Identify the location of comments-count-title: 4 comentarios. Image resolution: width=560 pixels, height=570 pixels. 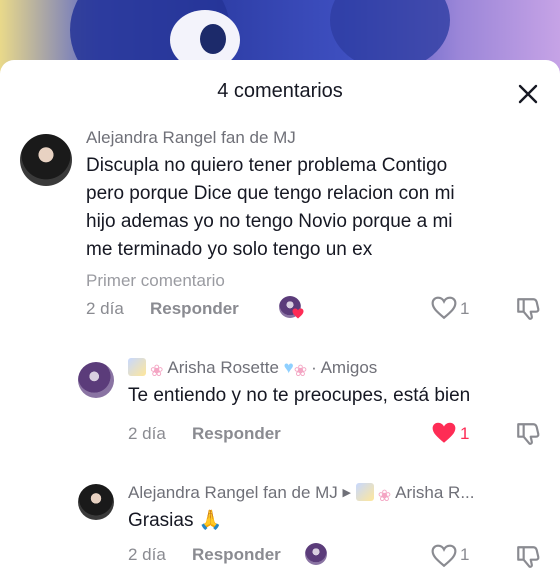
(280, 91).